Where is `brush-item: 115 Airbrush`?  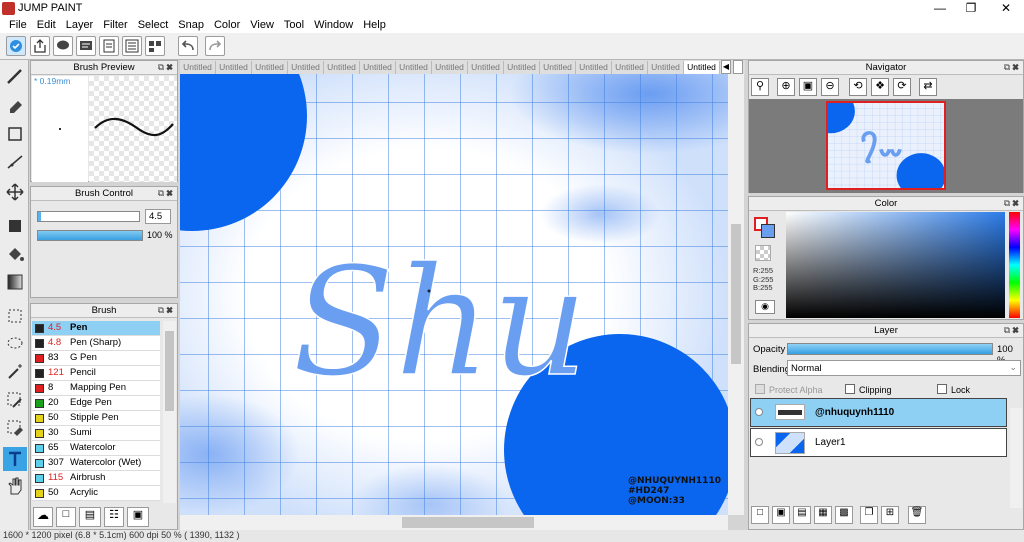
brush-item: 115 Airbrush is located at coordinates (96, 478).